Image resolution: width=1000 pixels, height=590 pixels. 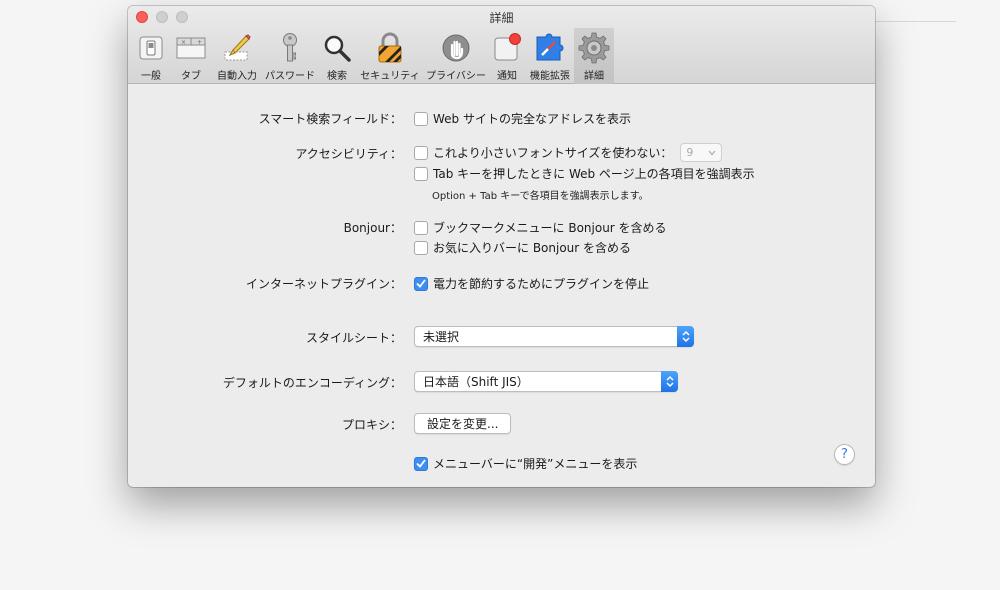 I want to click on tab-highlight-option: Tab キーを押したときに Web ページ上の各項目を強調表示, so click(x=584, y=173).